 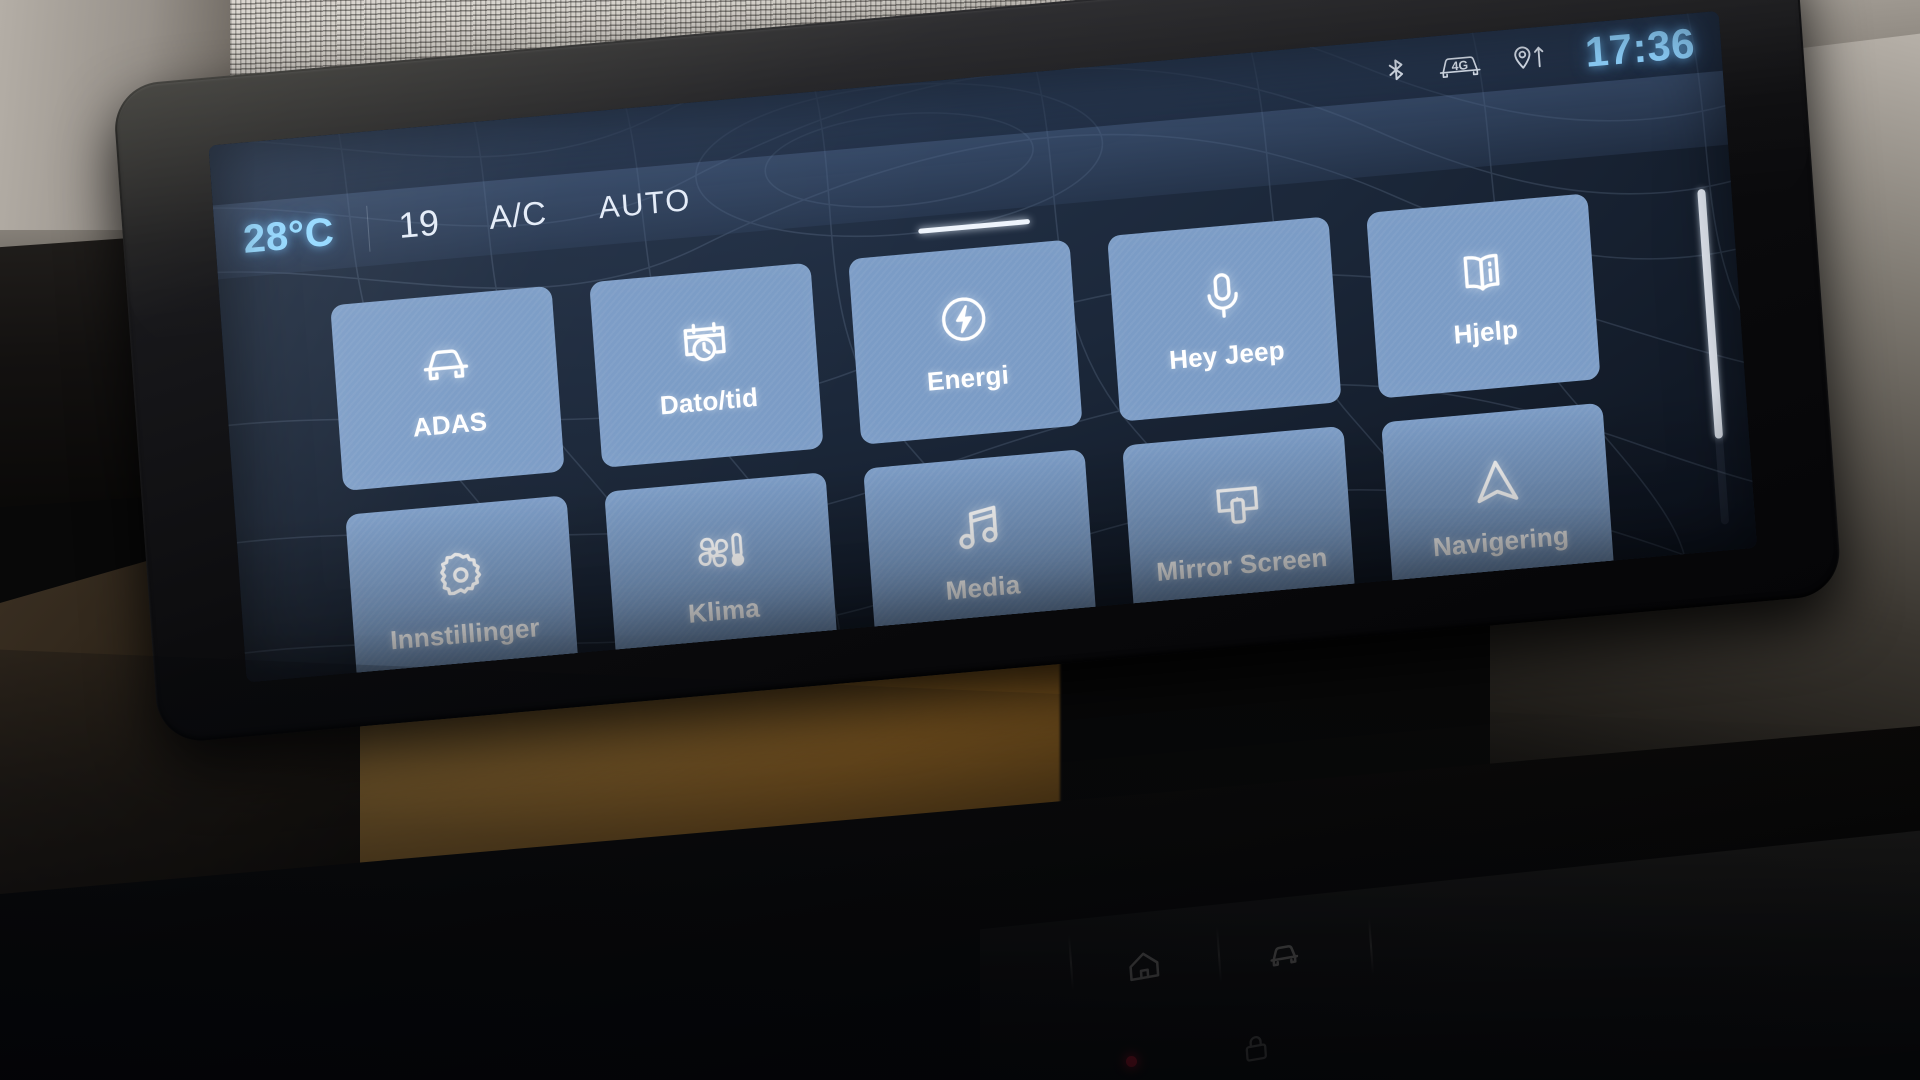 I want to click on tile-dato-tid: Dato/tid, so click(x=706, y=365).